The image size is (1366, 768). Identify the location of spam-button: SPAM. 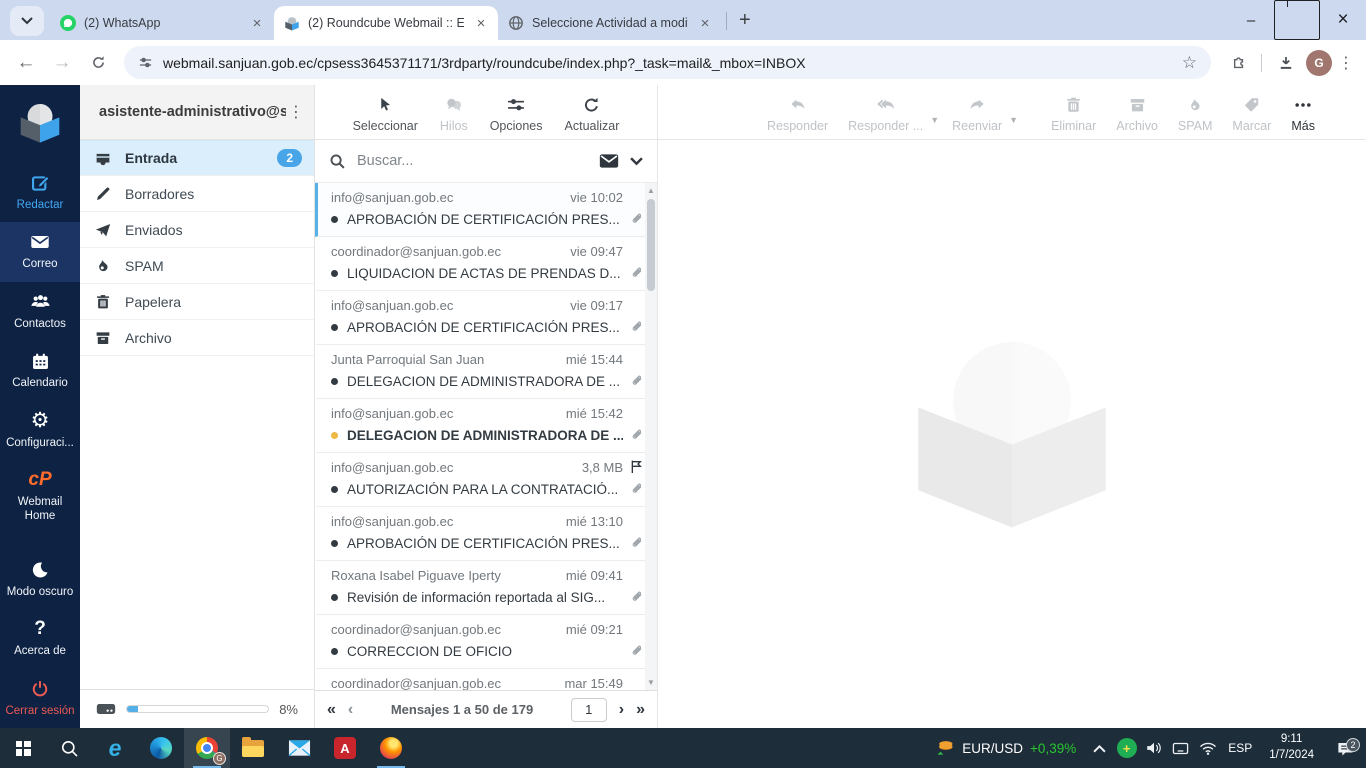
(1195, 112).